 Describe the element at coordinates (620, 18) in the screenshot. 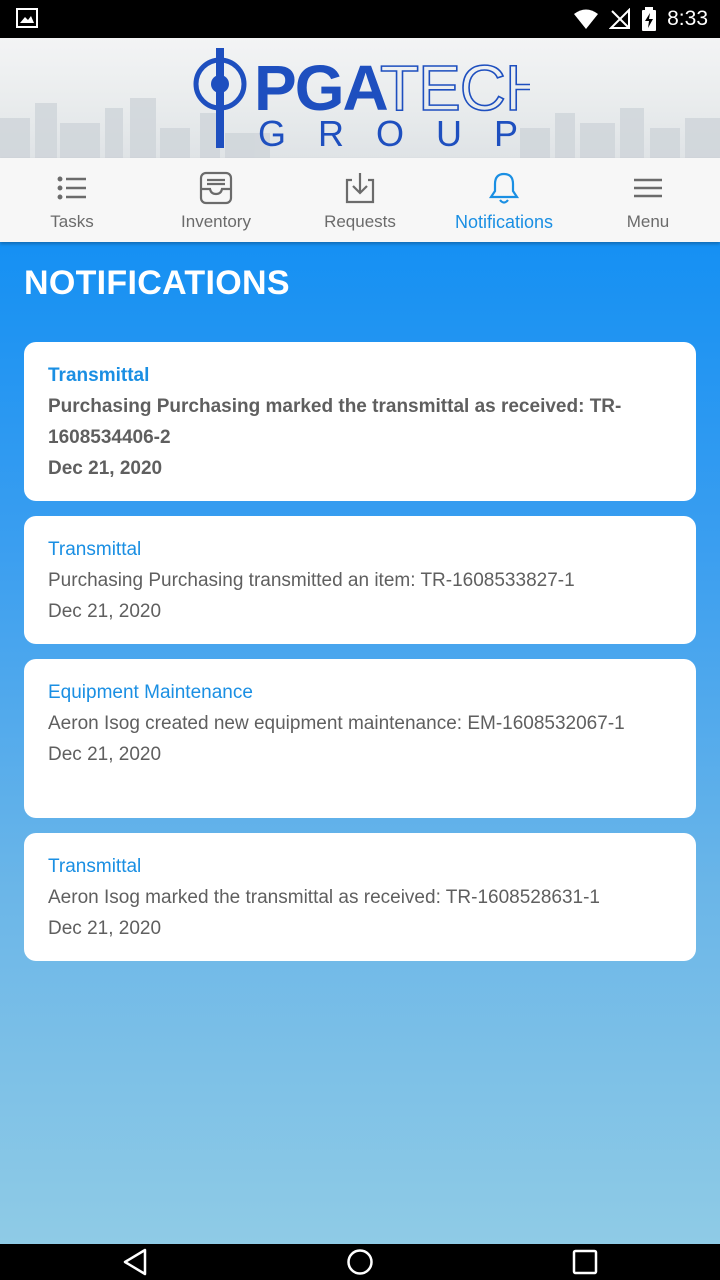

I see `no-signal-icon` at that location.